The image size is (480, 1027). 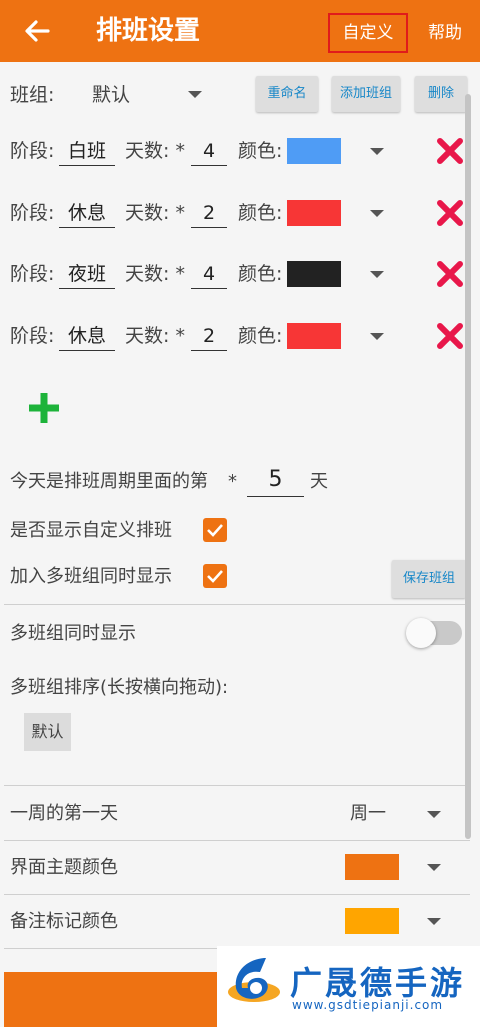 What do you see at coordinates (148, 31) in the screenshot?
I see `page-title: 排班设置` at bounding box center [148, 31].